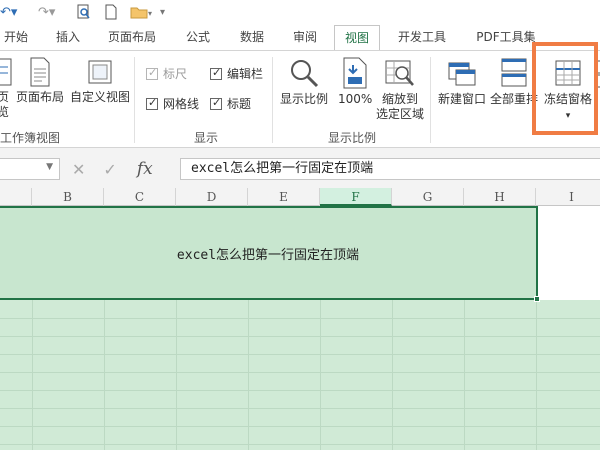 This screenshot has width=600, height=450. I want to click on cancel-icon: ✕, so click(78, 169).